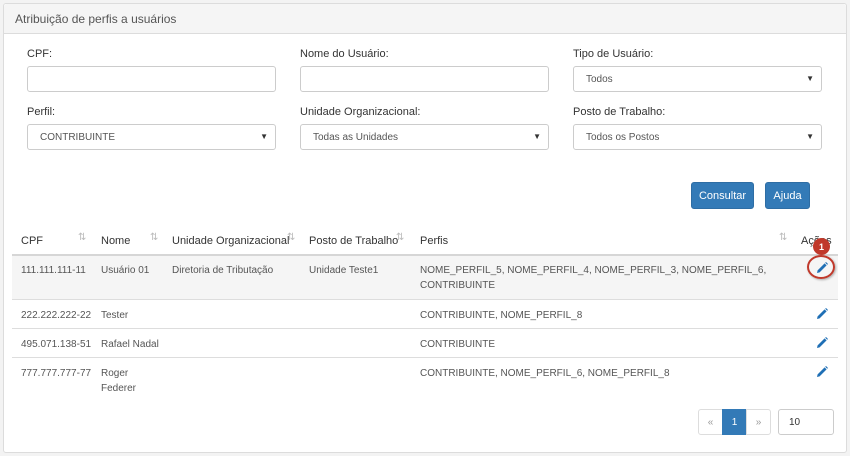  I want to click on nome-input, so click(424, 79).